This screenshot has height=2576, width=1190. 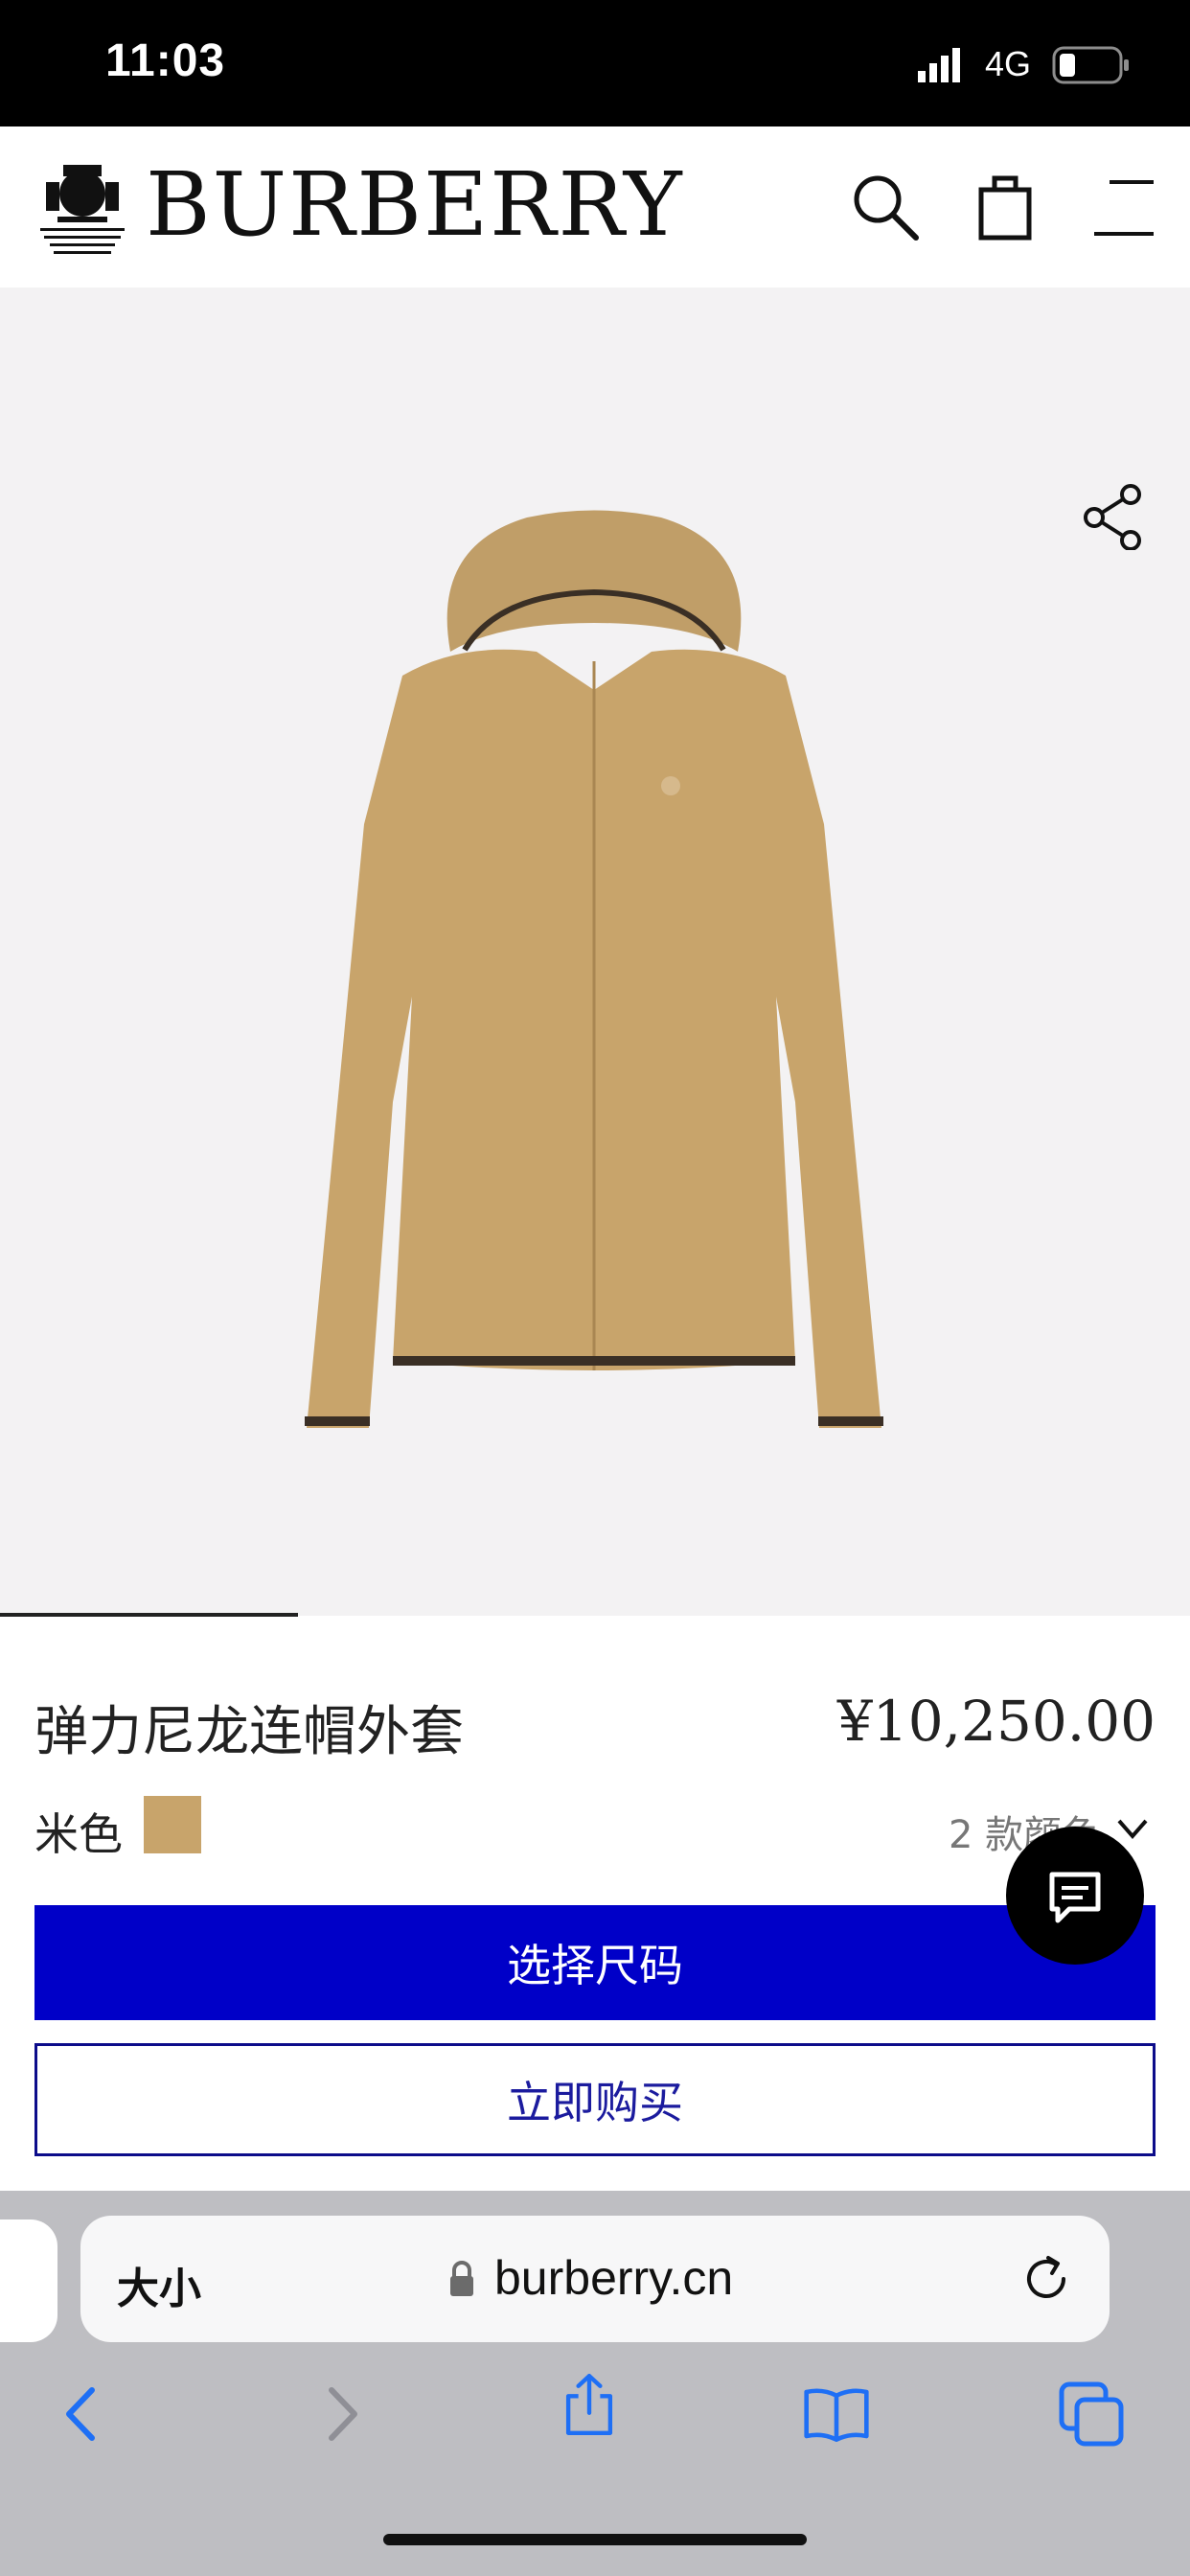 I want to click on chat-button, so click(x=1075, y=1896).